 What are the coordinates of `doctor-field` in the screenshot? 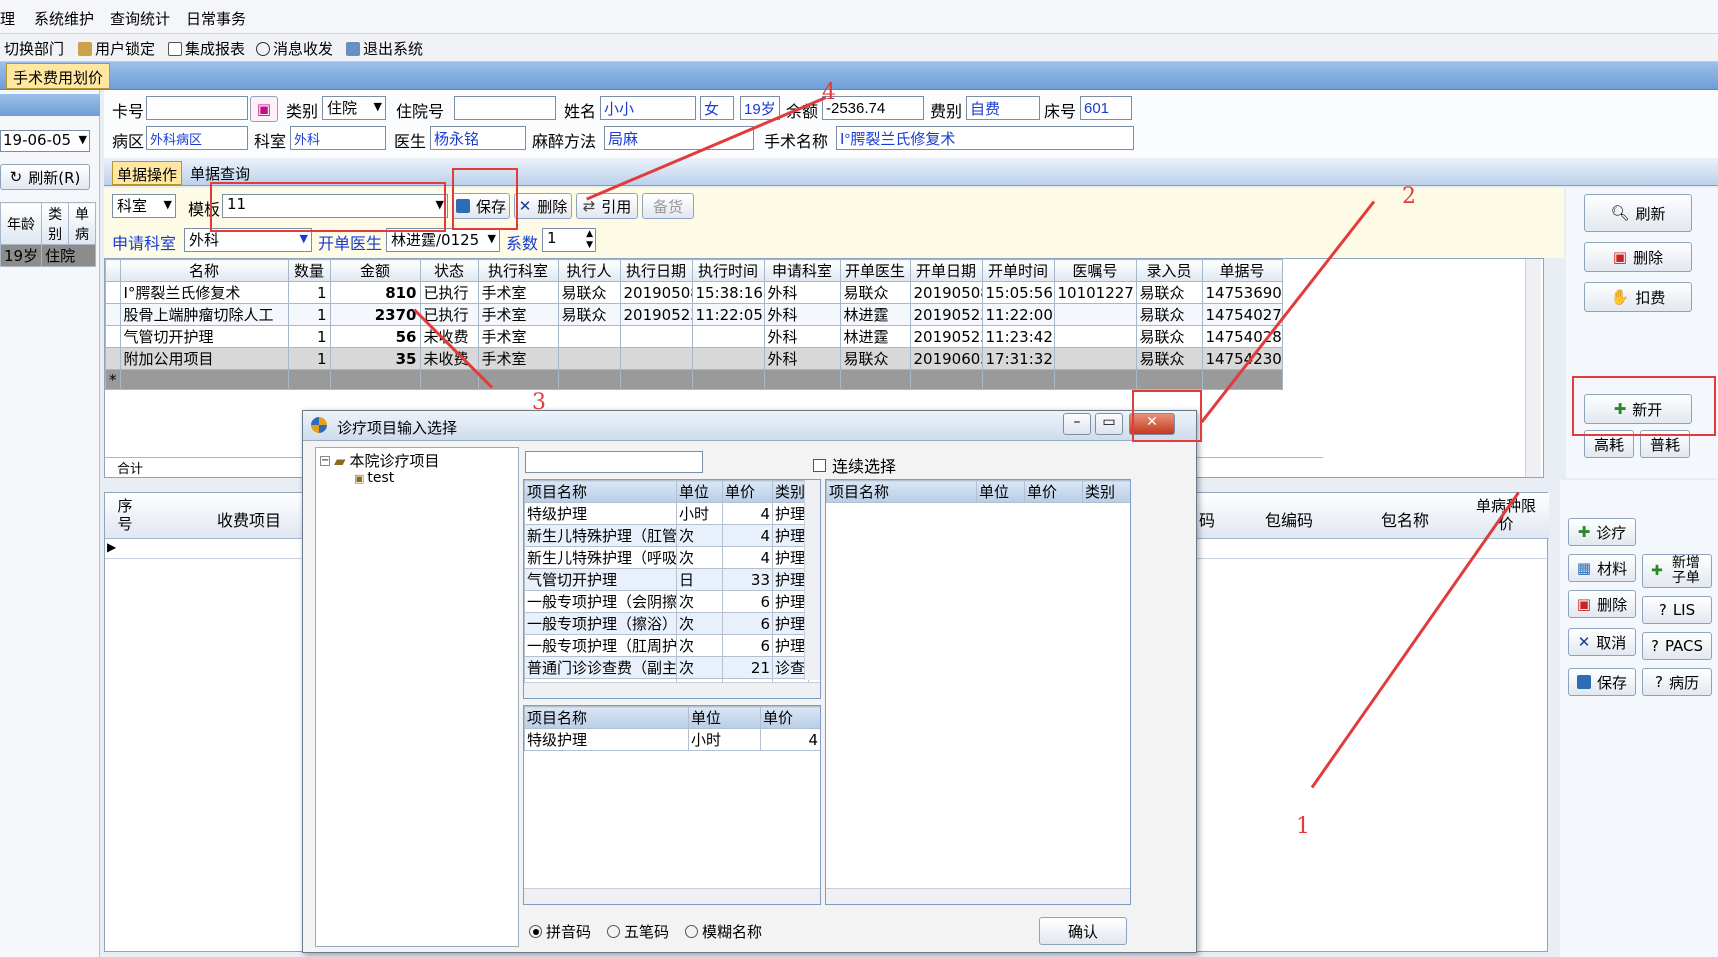 It's located at (478, 138).